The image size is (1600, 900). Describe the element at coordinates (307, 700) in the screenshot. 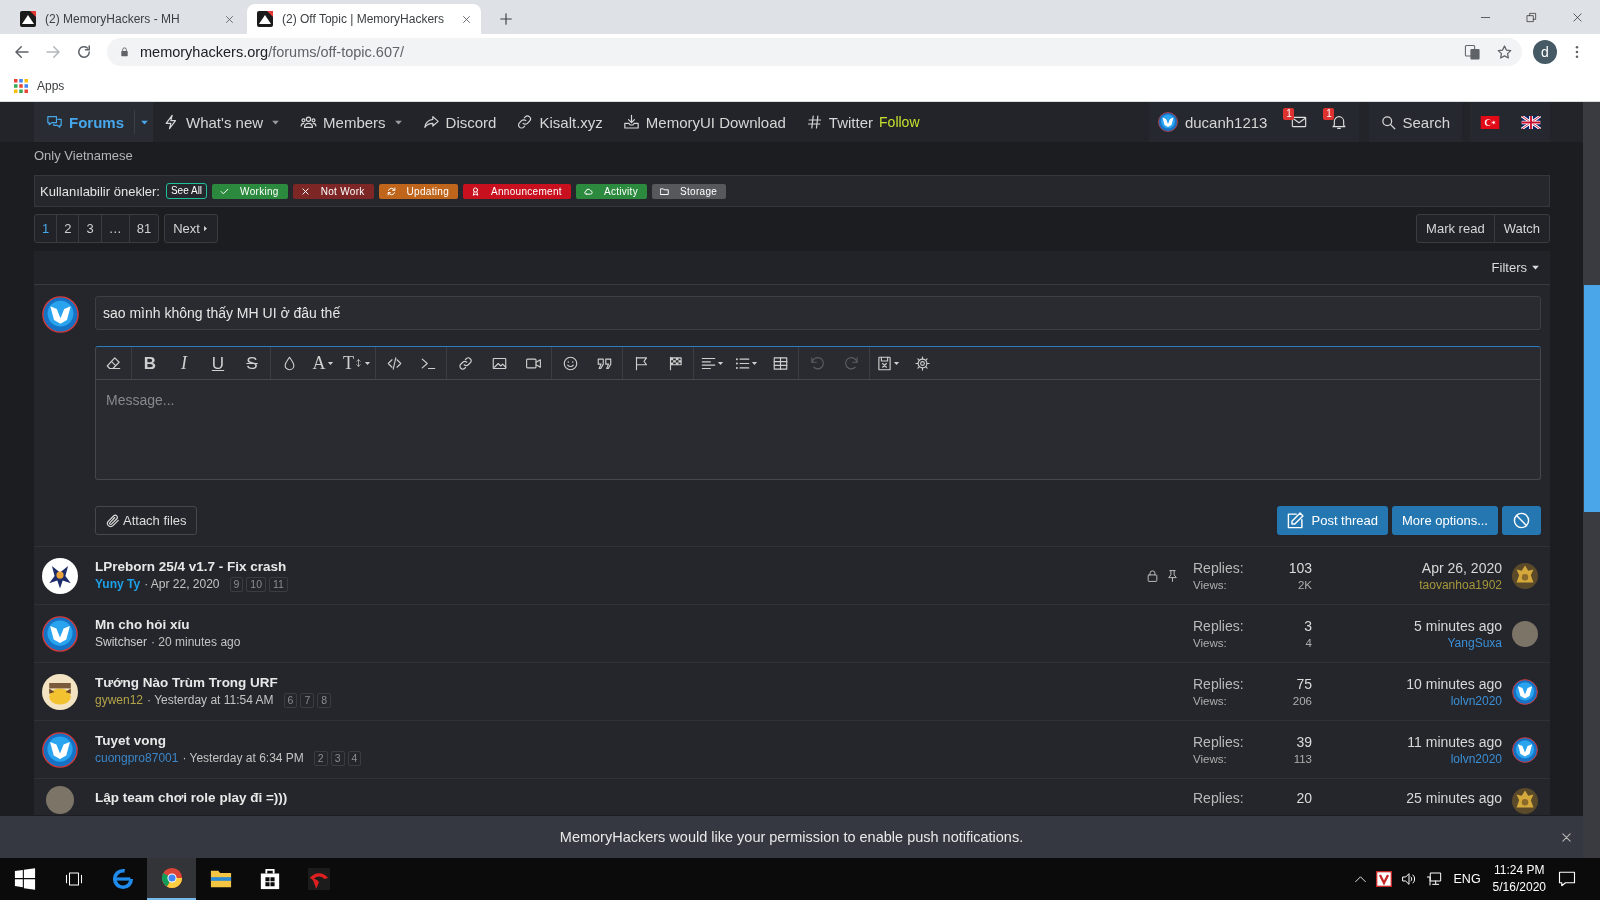

I see `page-jump-link: 7` at that location.